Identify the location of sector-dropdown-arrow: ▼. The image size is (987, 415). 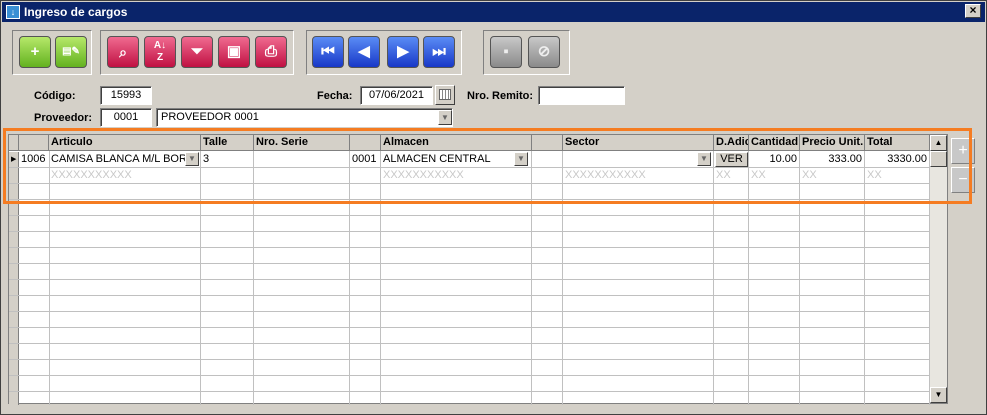
(704, 159).